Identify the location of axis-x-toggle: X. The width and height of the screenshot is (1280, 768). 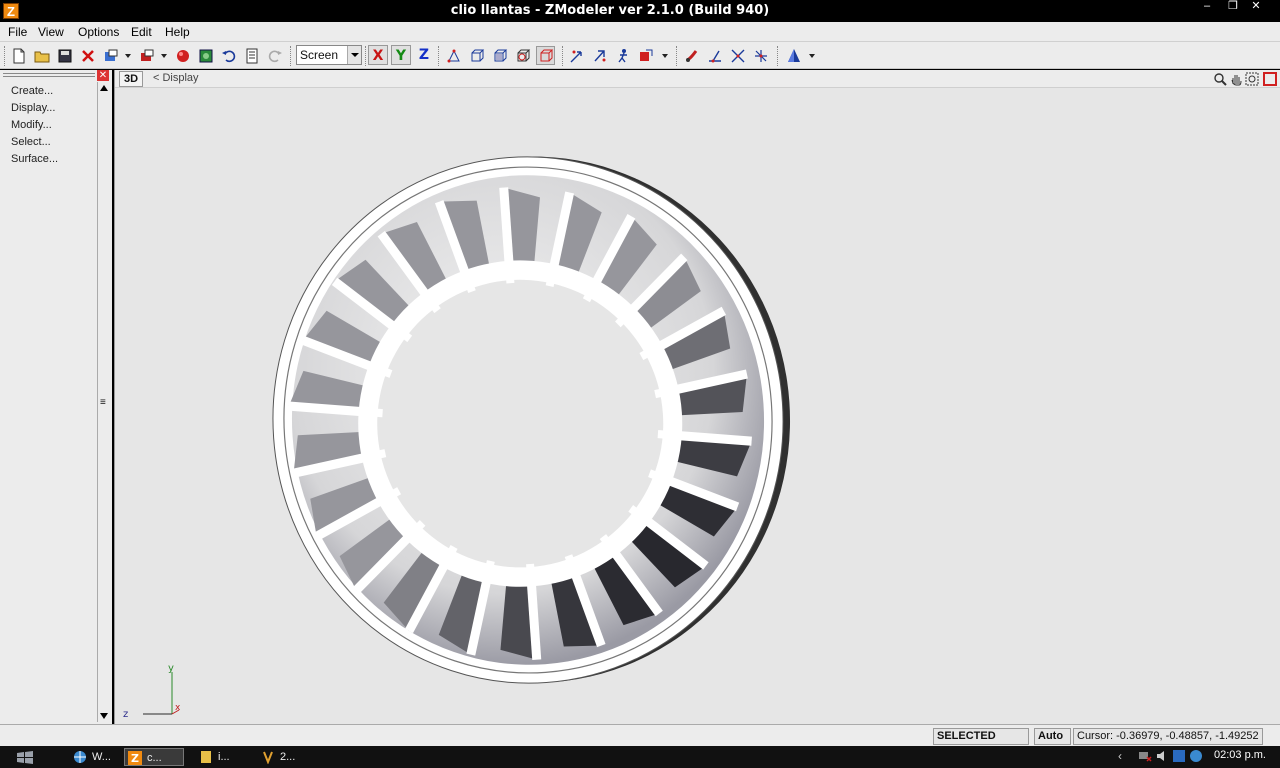
(378, 55).